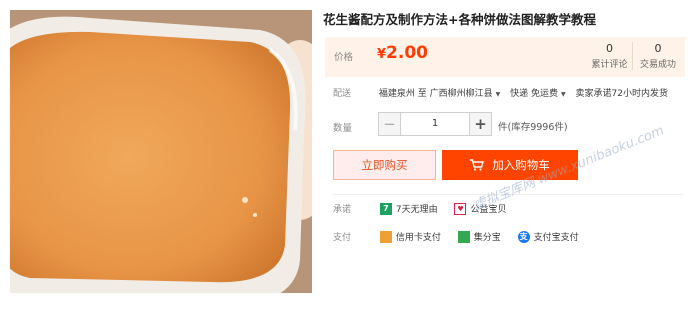 This screenshot has height=314, width=690. I want to click on payment-label: 支付, so click(342, 238).